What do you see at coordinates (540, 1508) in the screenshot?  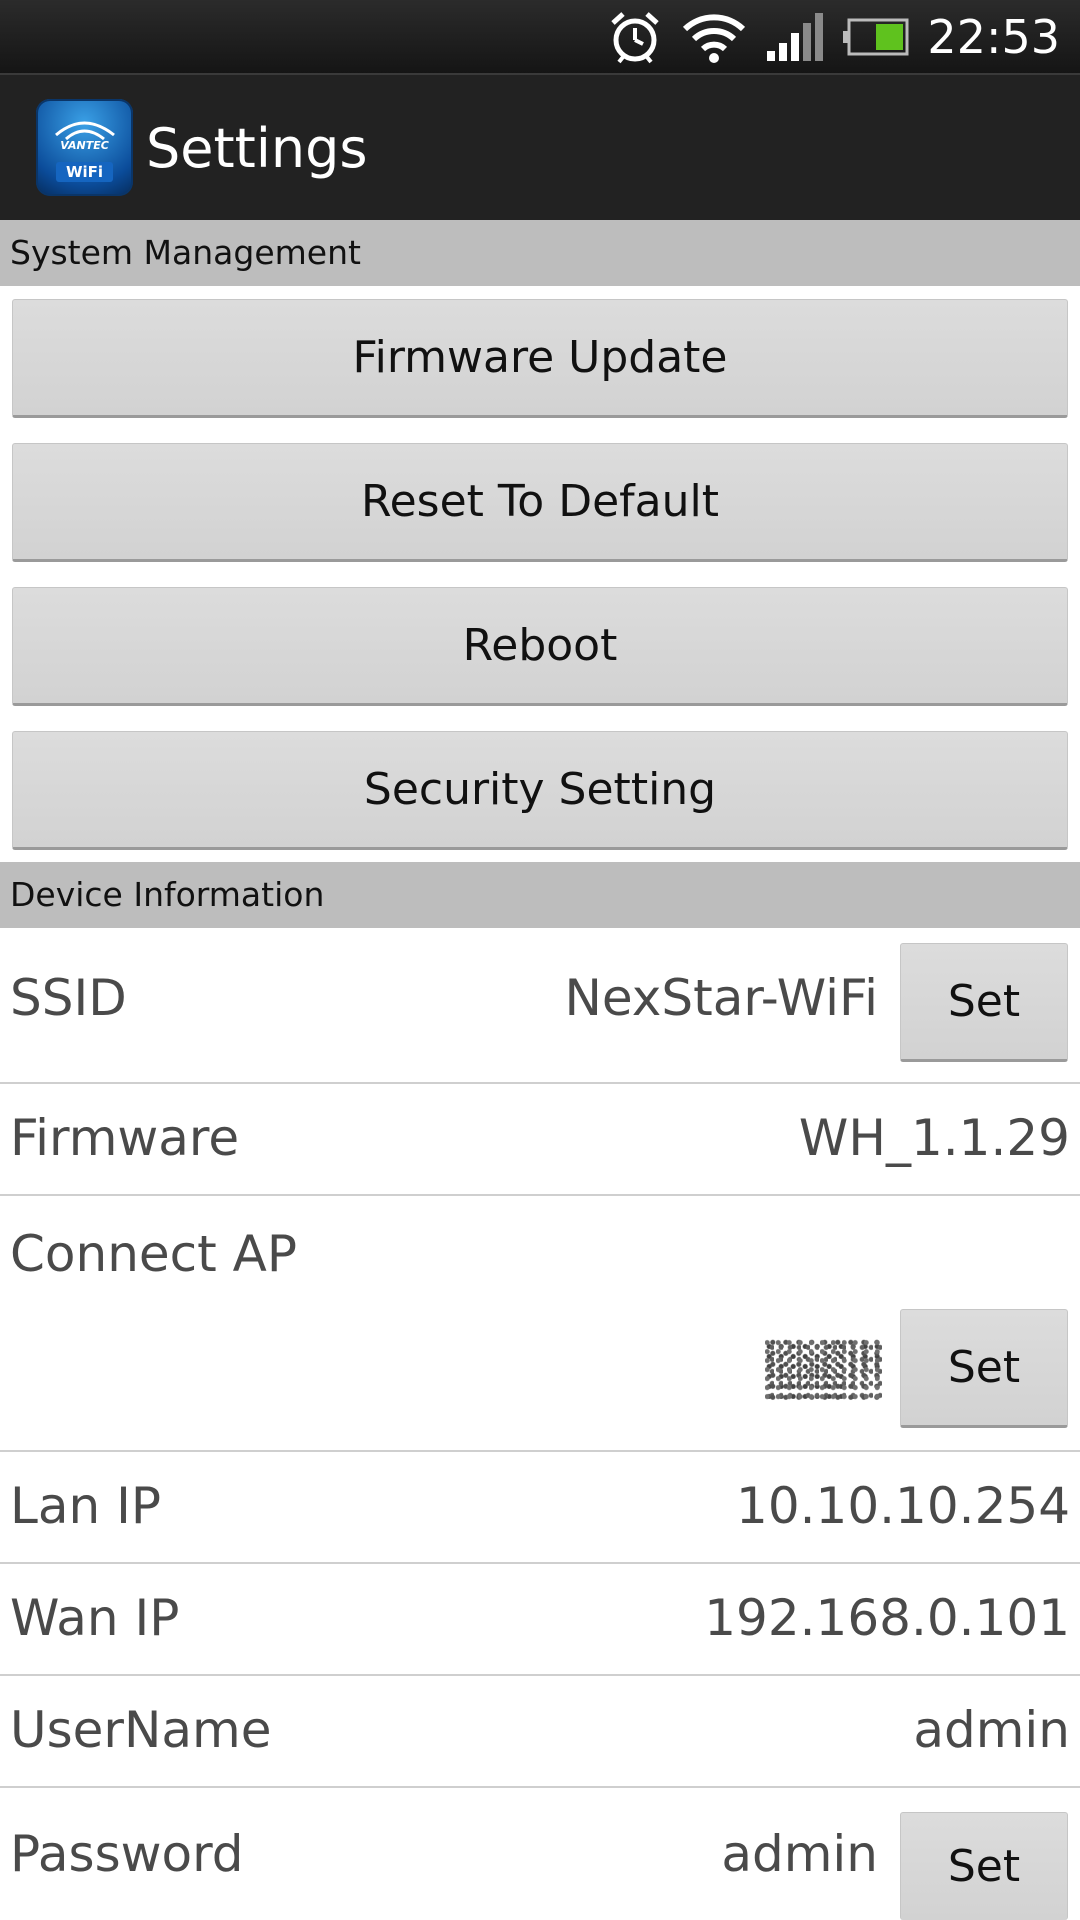 I see `lan-ip-row: Lan IP 10.10.10.254` at bounding box center [540, 1508].